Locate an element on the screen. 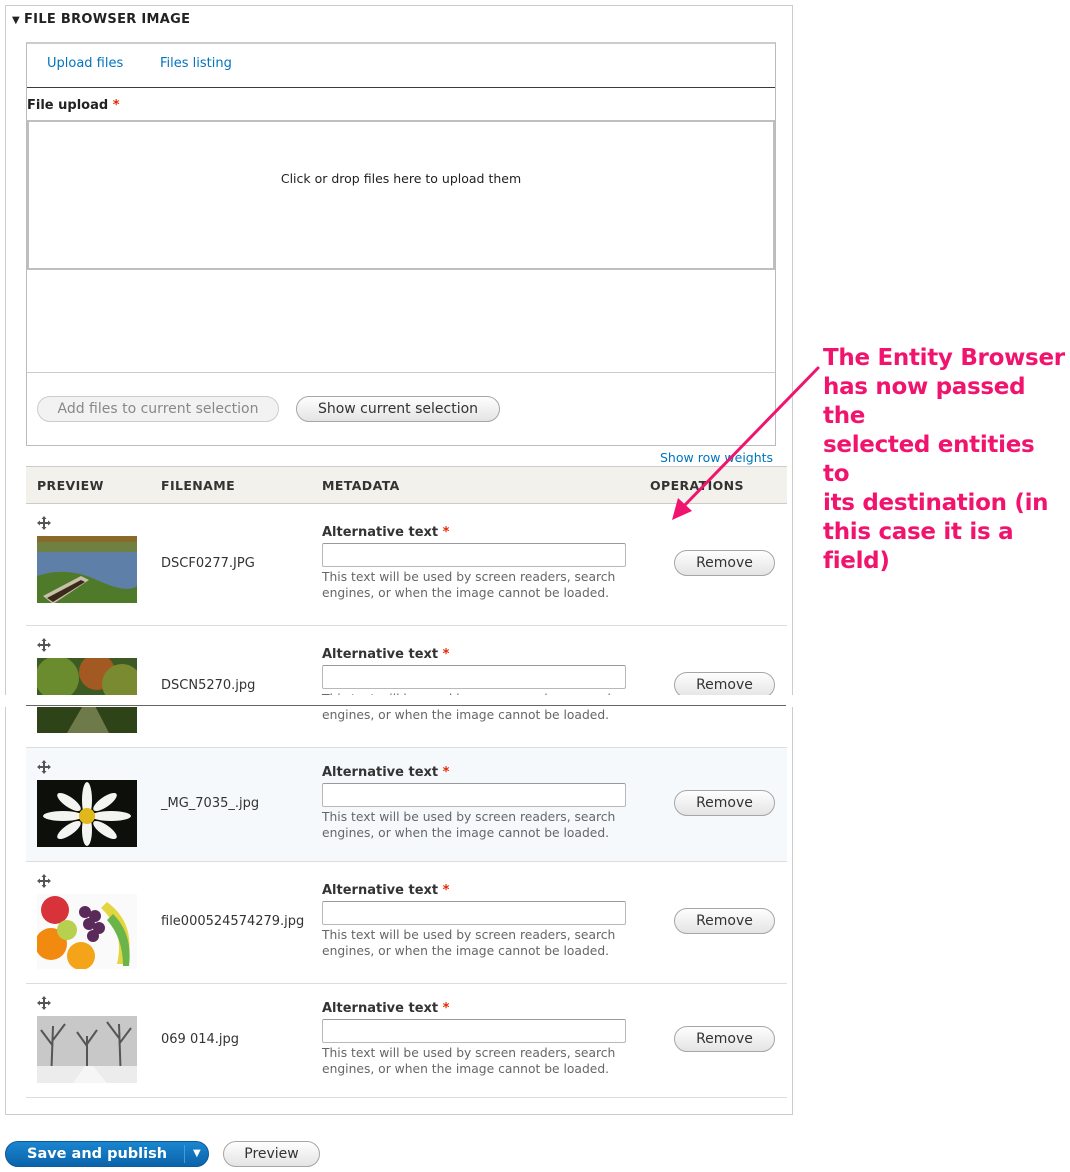 The image size is (1070, 1172). annotation-line: selected entities to is located at coordinates (929, 459).